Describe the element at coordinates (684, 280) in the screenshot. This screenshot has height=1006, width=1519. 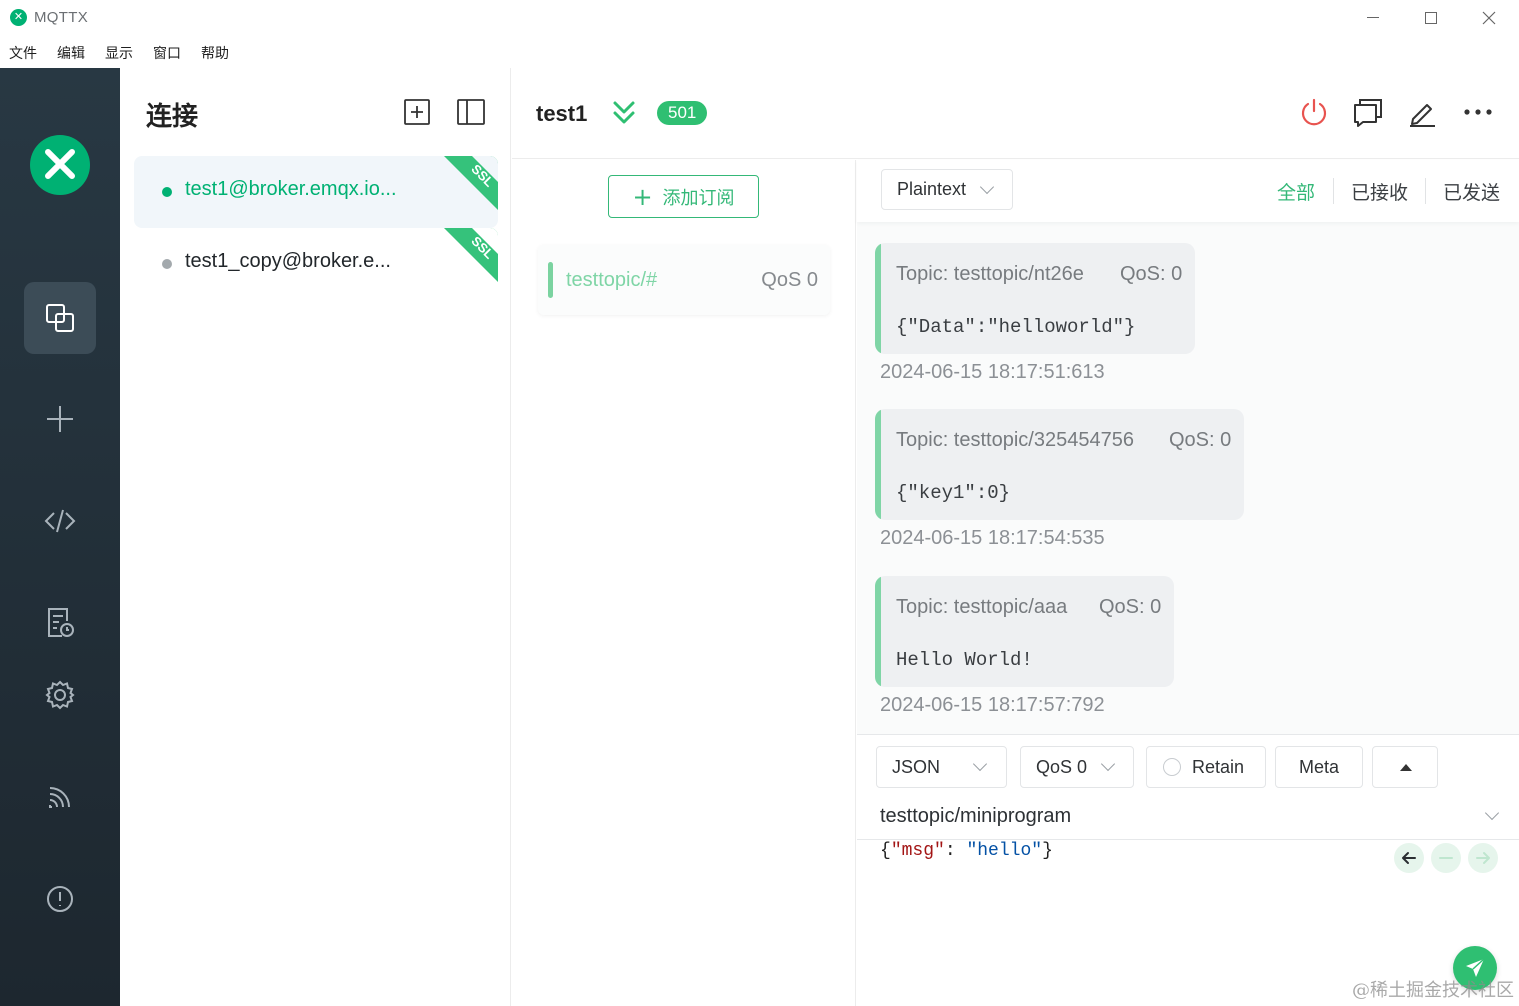
I see `subscription-item: testtopic/# QoS 0` at that location.